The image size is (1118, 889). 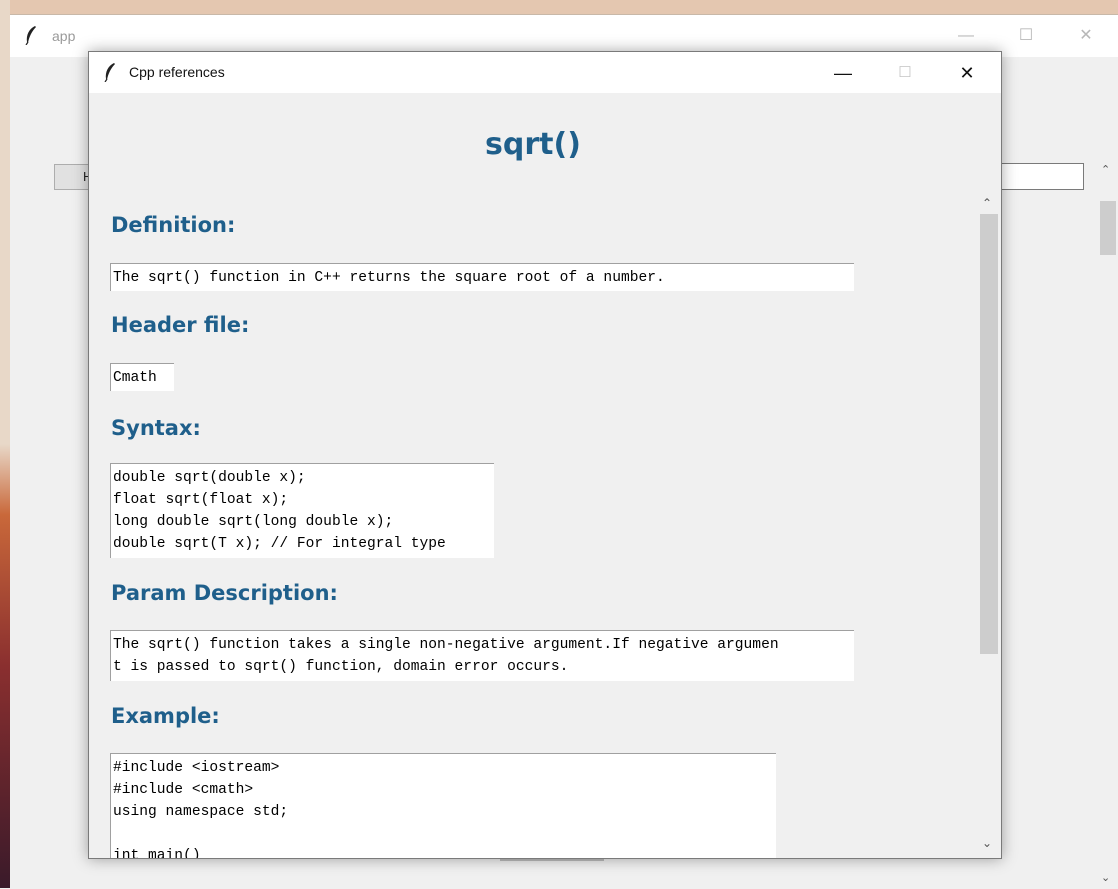 What do you see at coordinates (559, 7) in the screenshot?
I see `desktop-background` at bounding box center [559, 7].